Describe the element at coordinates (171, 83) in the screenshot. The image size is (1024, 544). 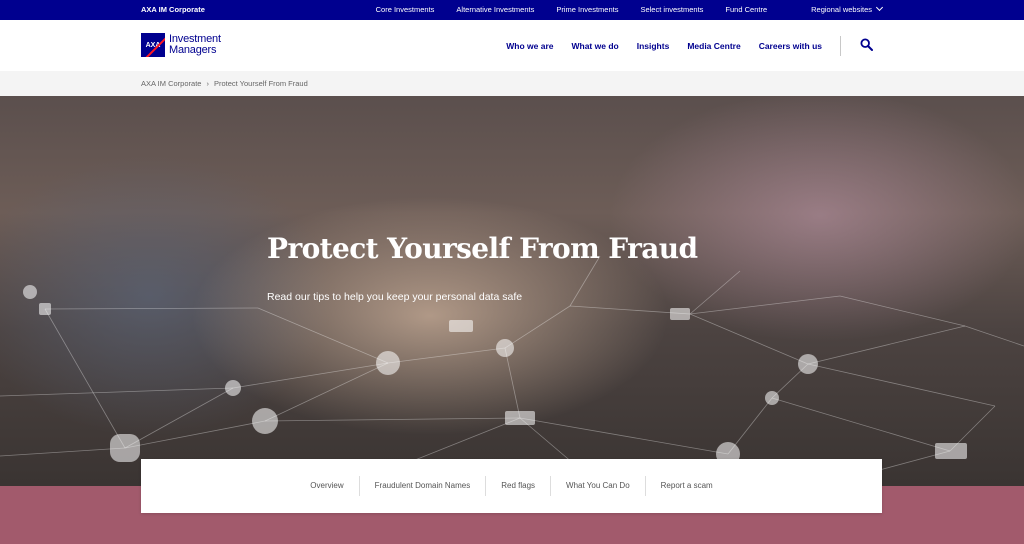
I see `breadcrumb-home: AXA IM Corporate` at that location.